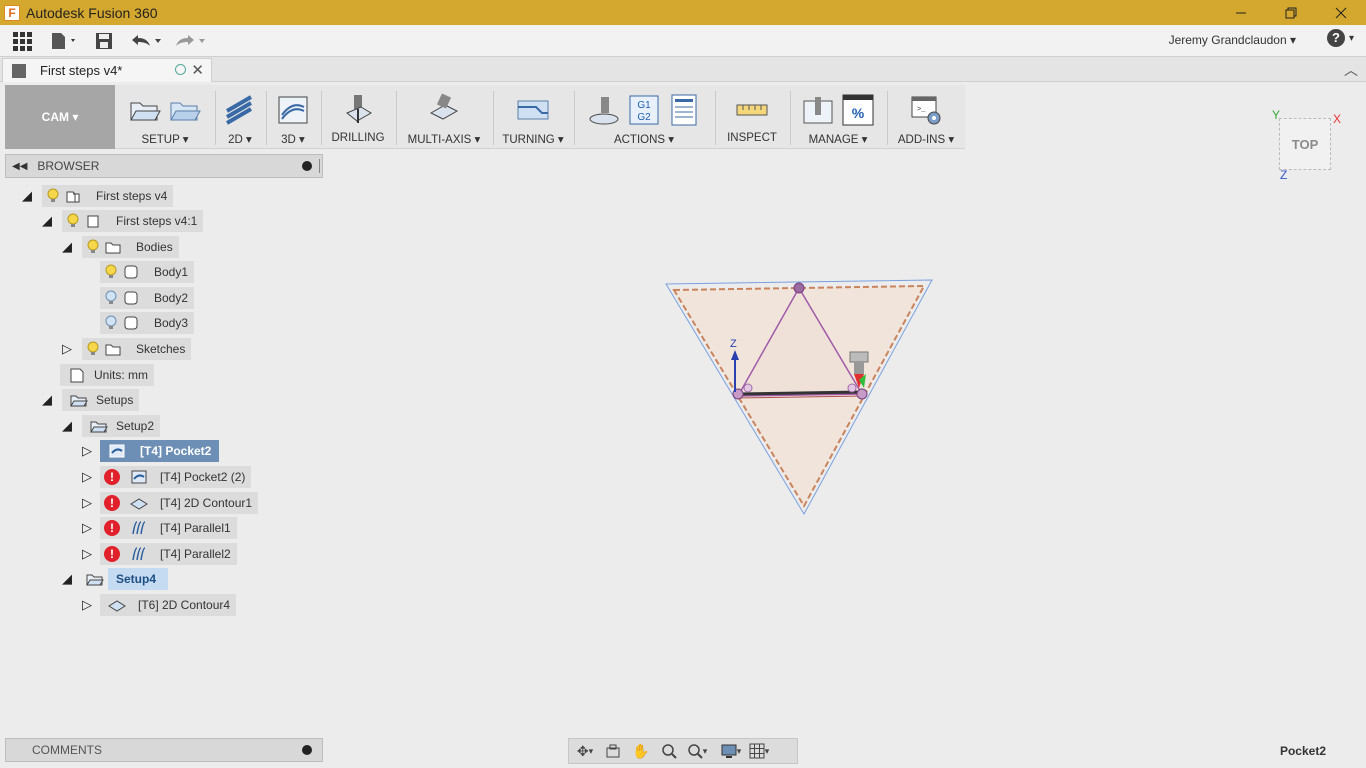  What do you see at coordinates (158, 528) in the screenshot?
I see `tree-row-operation: ▷ ! [T4] Parallel1` at bounding box center [158, 528].